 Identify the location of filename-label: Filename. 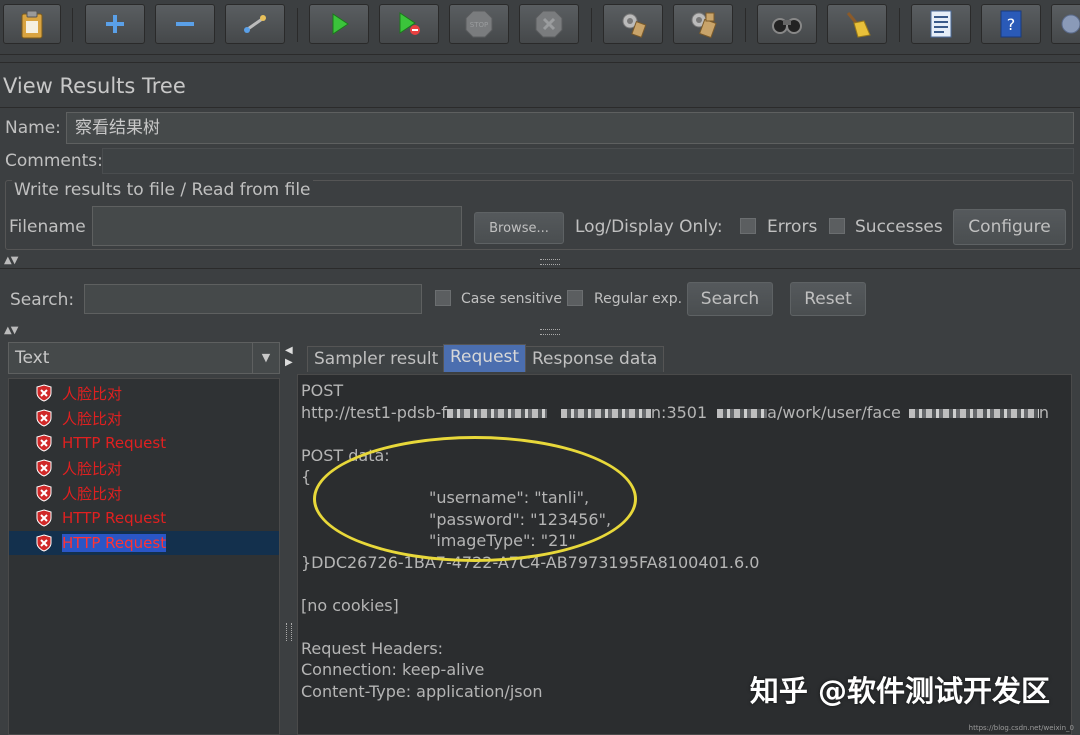
(47, 227).